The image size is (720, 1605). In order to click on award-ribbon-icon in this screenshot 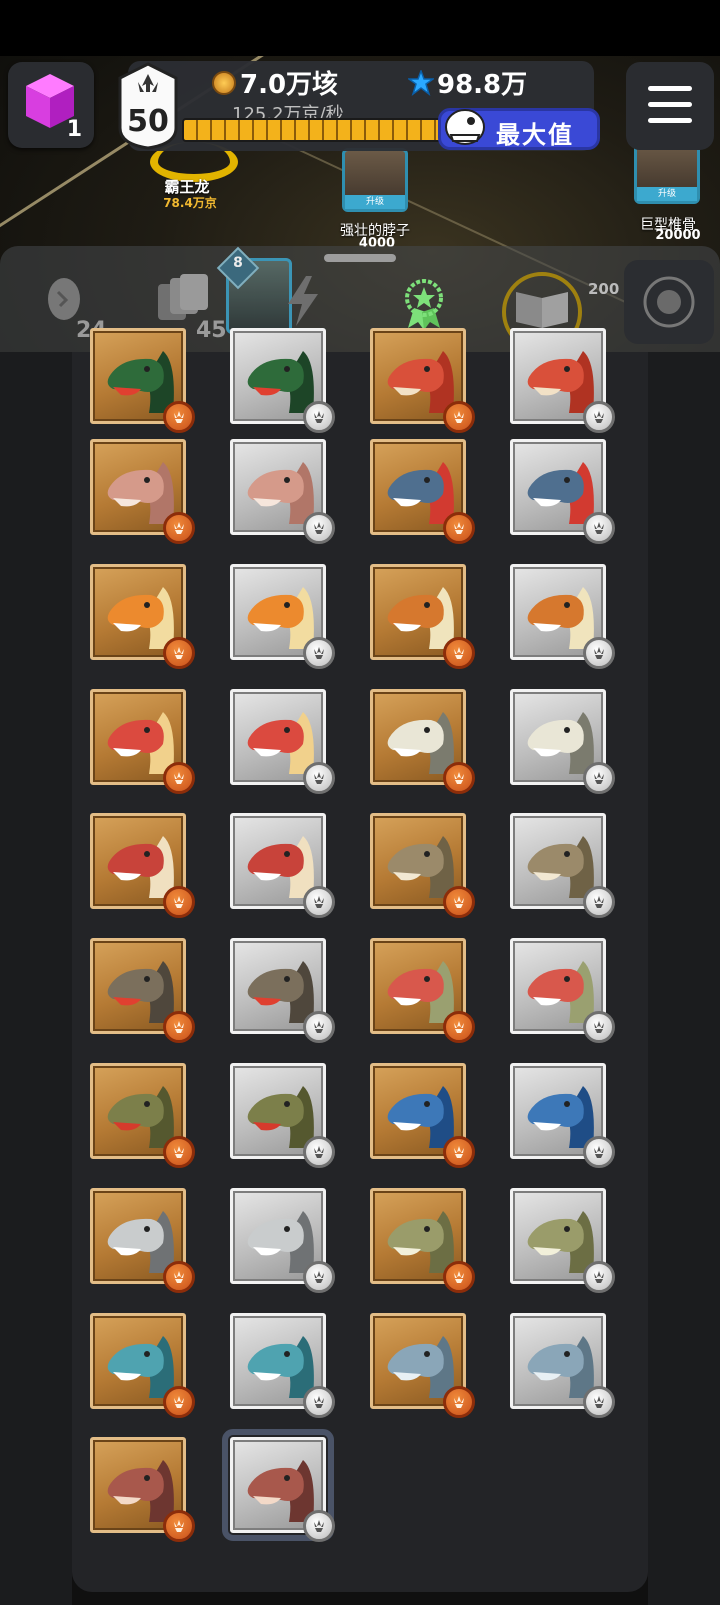, I will do `click(424, 304)`.